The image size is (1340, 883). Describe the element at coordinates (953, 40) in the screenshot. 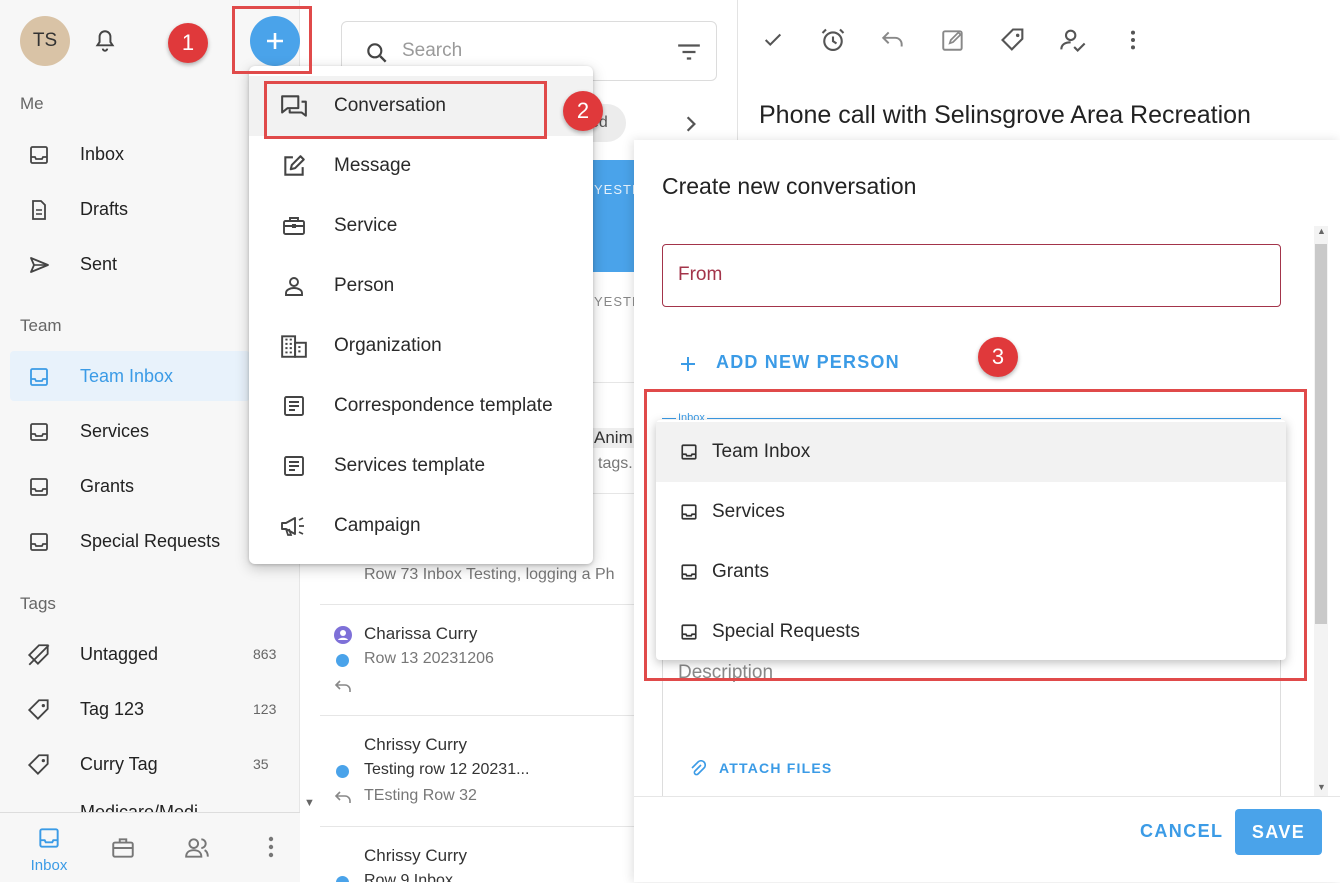

I see `edit-icon` at that location.